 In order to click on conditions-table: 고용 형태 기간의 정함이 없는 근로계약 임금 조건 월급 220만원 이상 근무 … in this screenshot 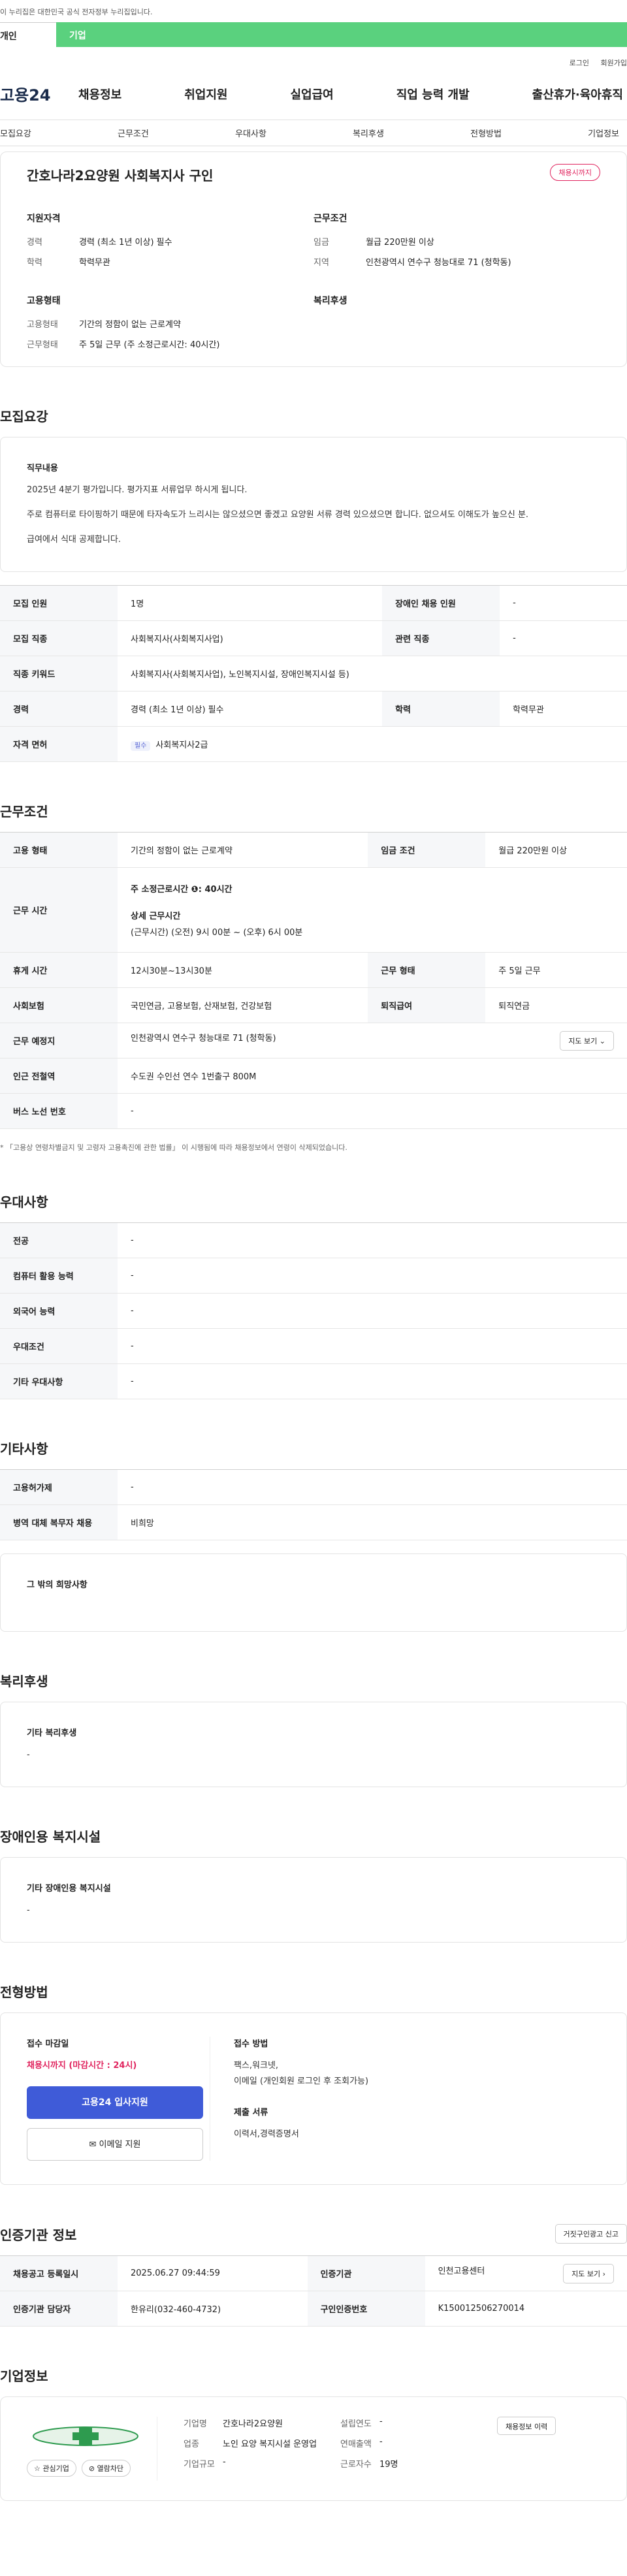, I will do `click(313, 981)`.